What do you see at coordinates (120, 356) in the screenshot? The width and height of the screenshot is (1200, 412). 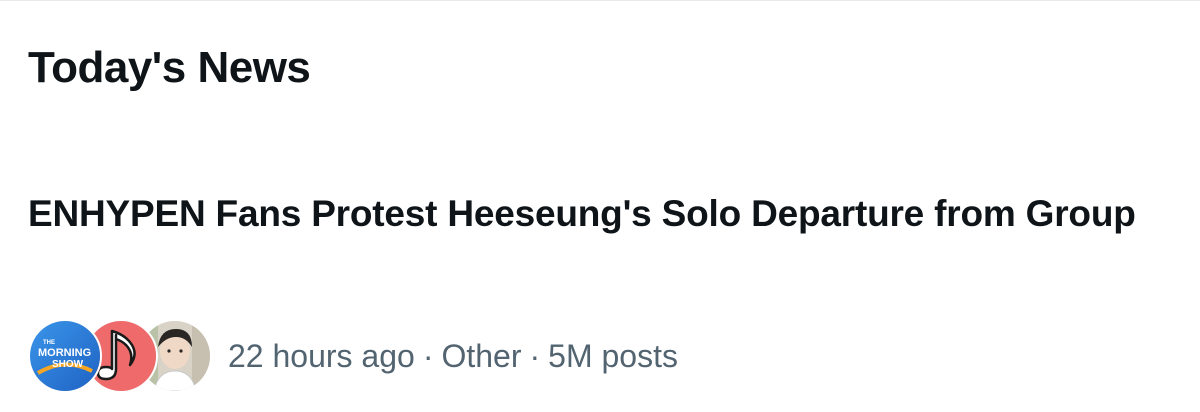 I see `avatar-stack: THE MORNING SHOW` at bounding box center [120, 356].